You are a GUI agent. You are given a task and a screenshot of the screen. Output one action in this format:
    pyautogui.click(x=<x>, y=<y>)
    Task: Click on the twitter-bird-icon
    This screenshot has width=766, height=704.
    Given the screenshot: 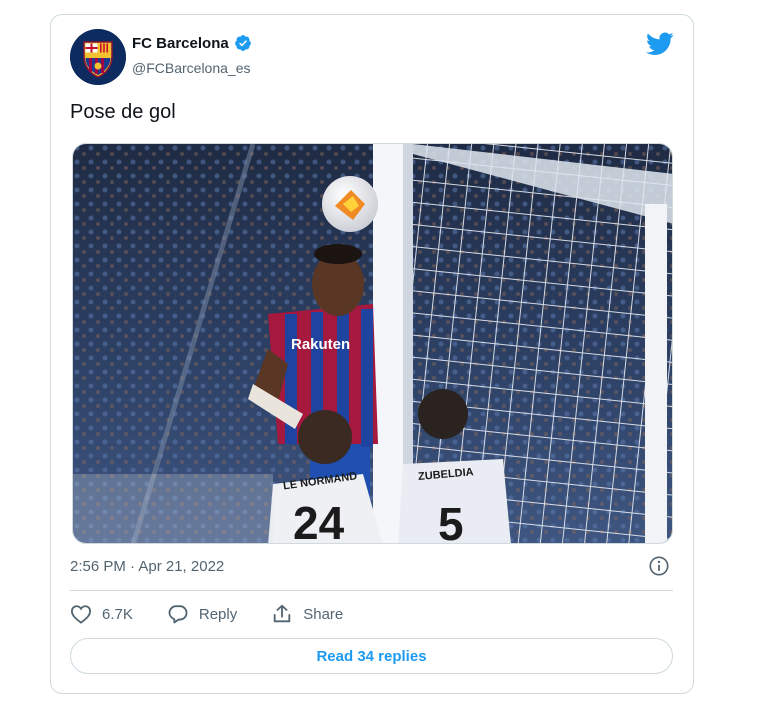 What is the action you would take?
    pyautogui.click(x=660, y=44)
    